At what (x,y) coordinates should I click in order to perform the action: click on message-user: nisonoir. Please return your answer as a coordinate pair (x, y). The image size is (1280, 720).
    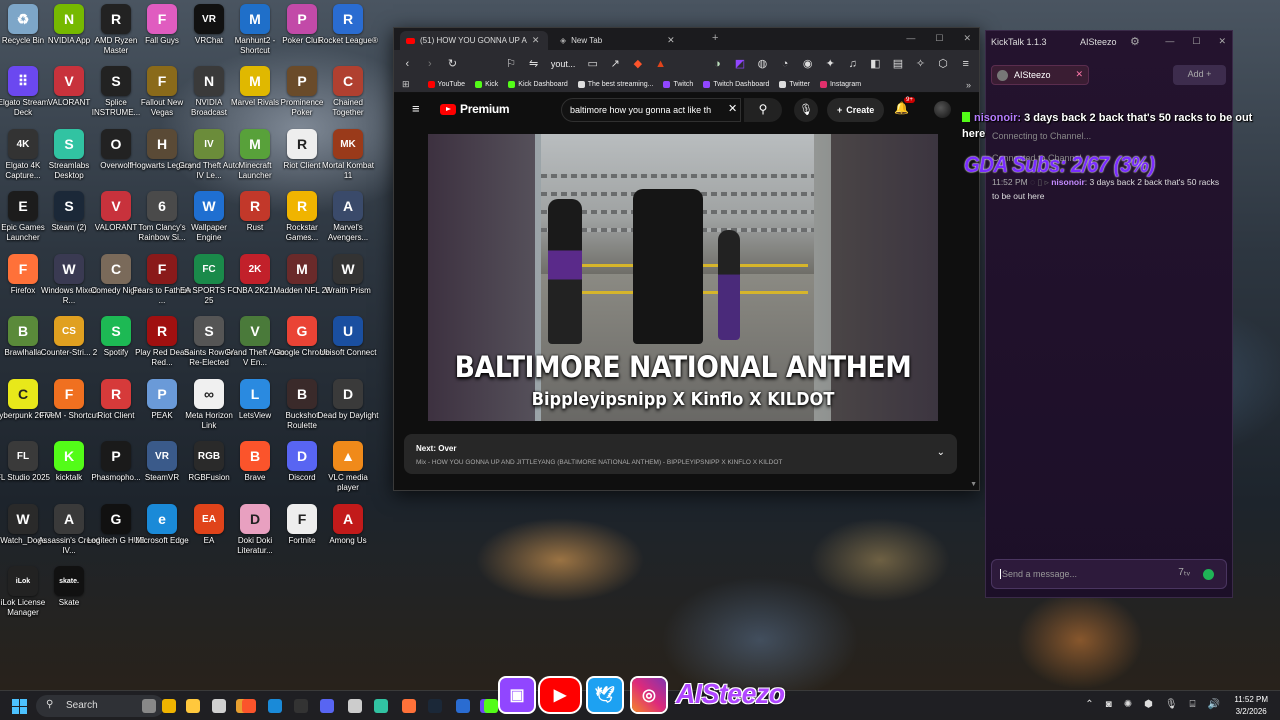
    Looking at the image, I should click on (1068, 182).